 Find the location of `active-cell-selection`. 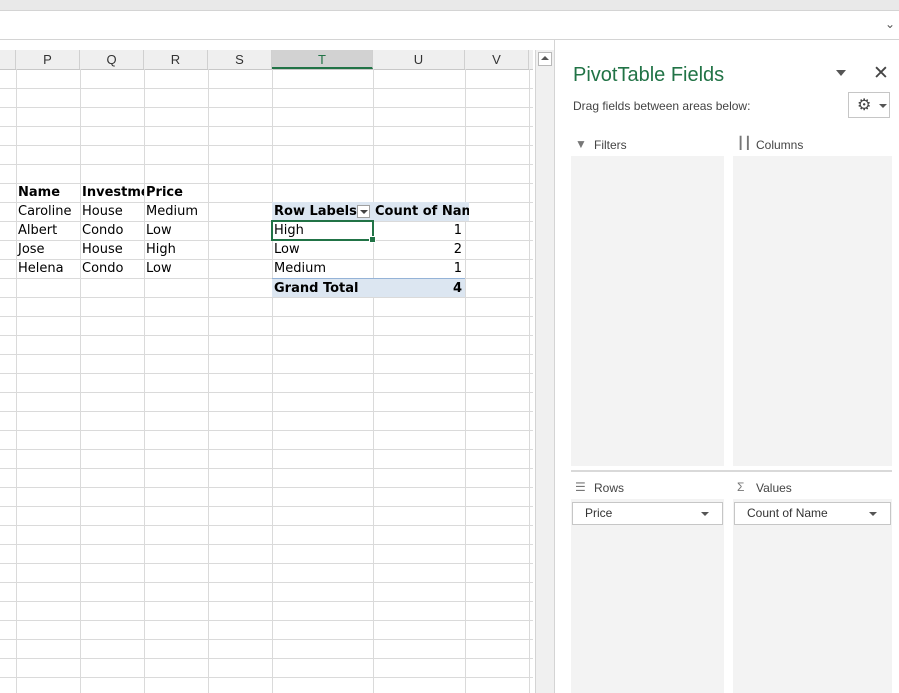

active-cell-selection is located at coordinates (322, 230).